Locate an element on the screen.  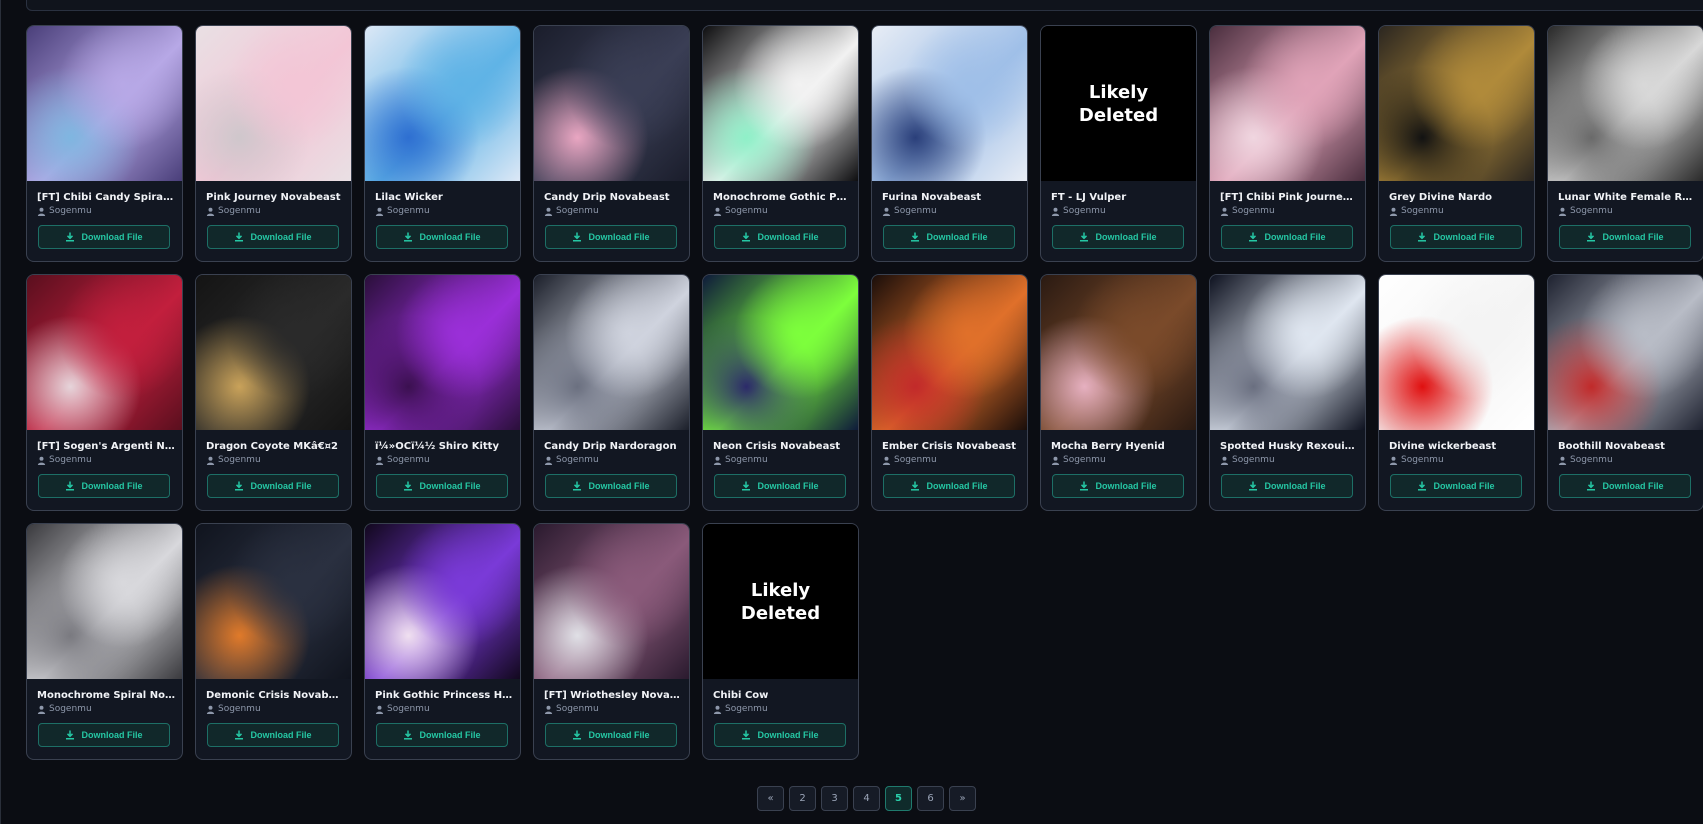
page-5-button: 5 is located at coordinates (898, 798).